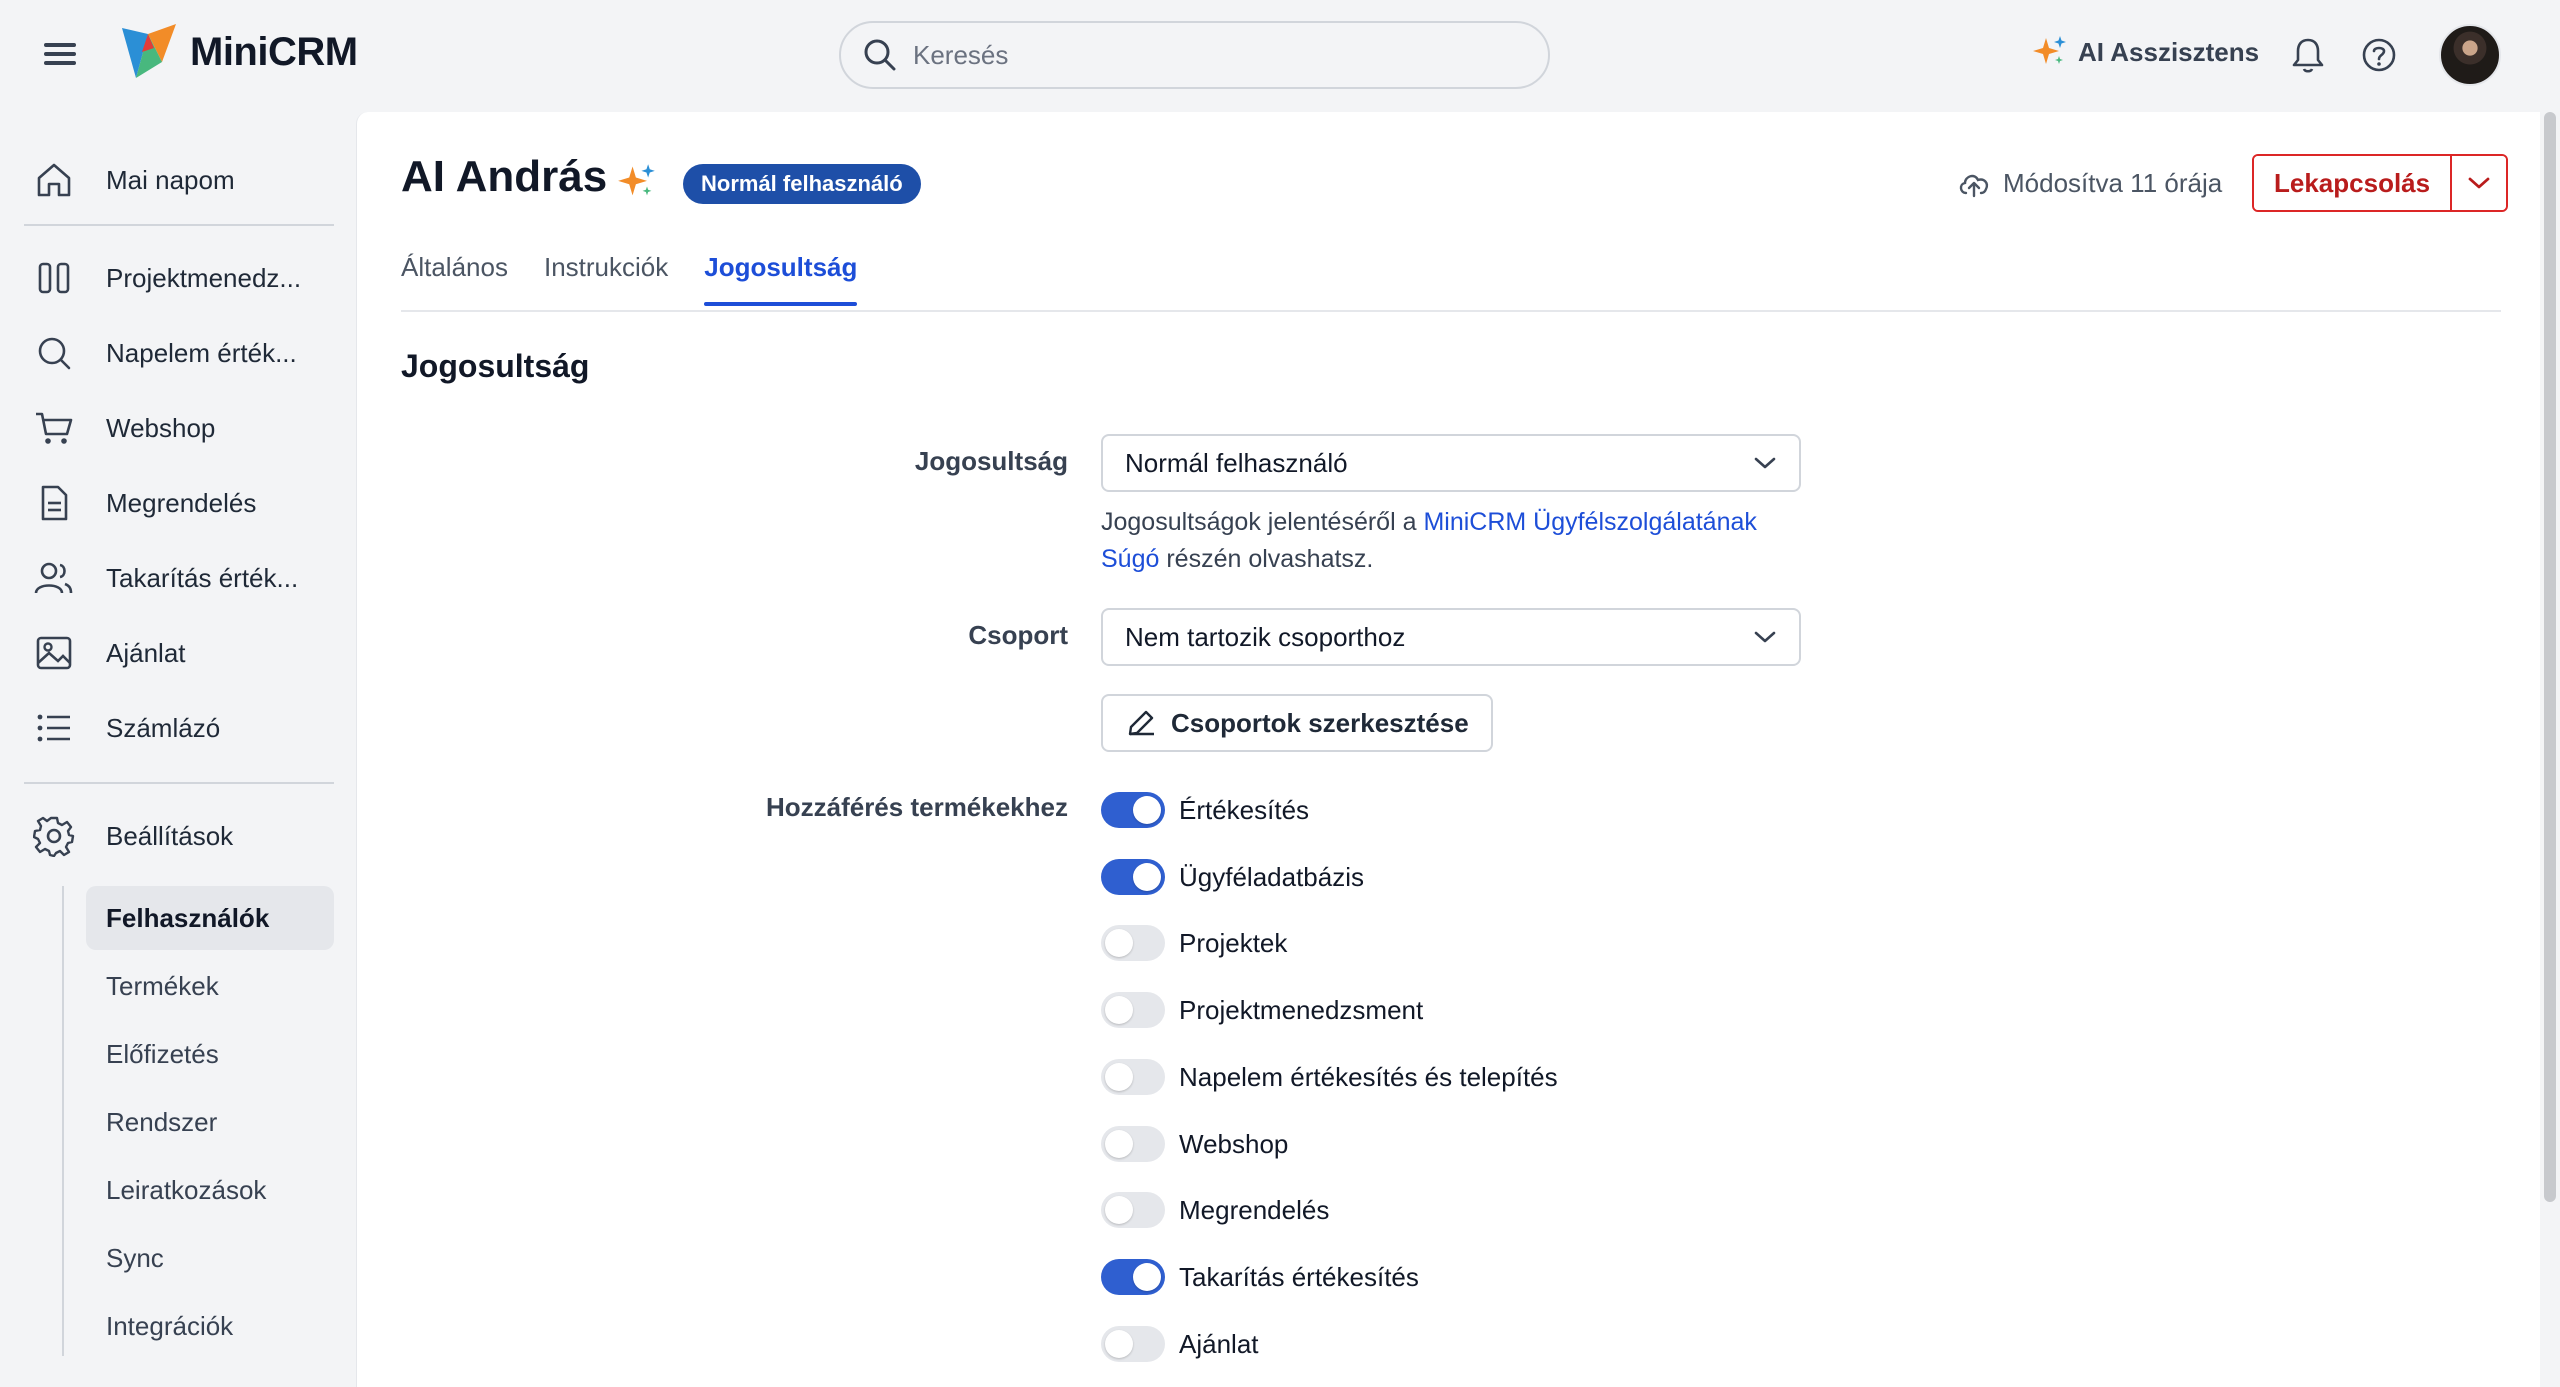 The height and width of the screenshot is (1387, 2560). What do you see at coordinates (454, 278) in the screenshot?
I see `tab-altalanos: Általános` at bounding box center [454, 278].